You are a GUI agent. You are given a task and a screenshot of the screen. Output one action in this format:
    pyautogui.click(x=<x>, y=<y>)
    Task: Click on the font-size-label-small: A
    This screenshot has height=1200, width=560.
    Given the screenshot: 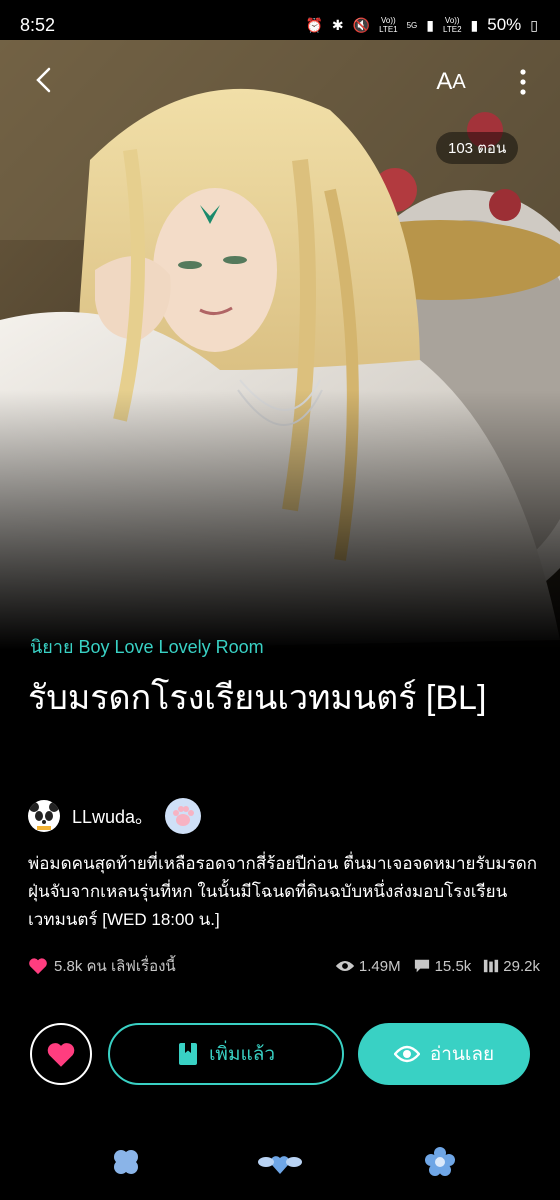 What is the action you would take?
    pyautogui.click(x=459, y=81)
    